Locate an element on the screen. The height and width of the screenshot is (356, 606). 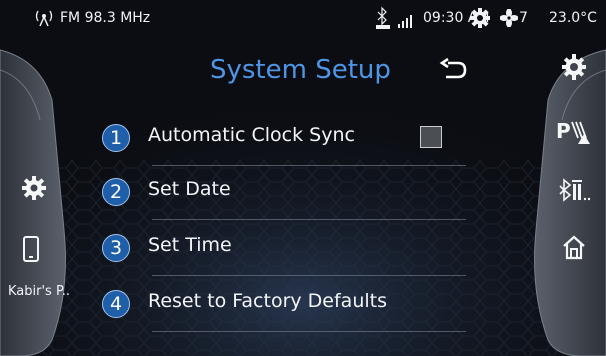
menu-item-label: Set Time is located at coordinates (190, 245).